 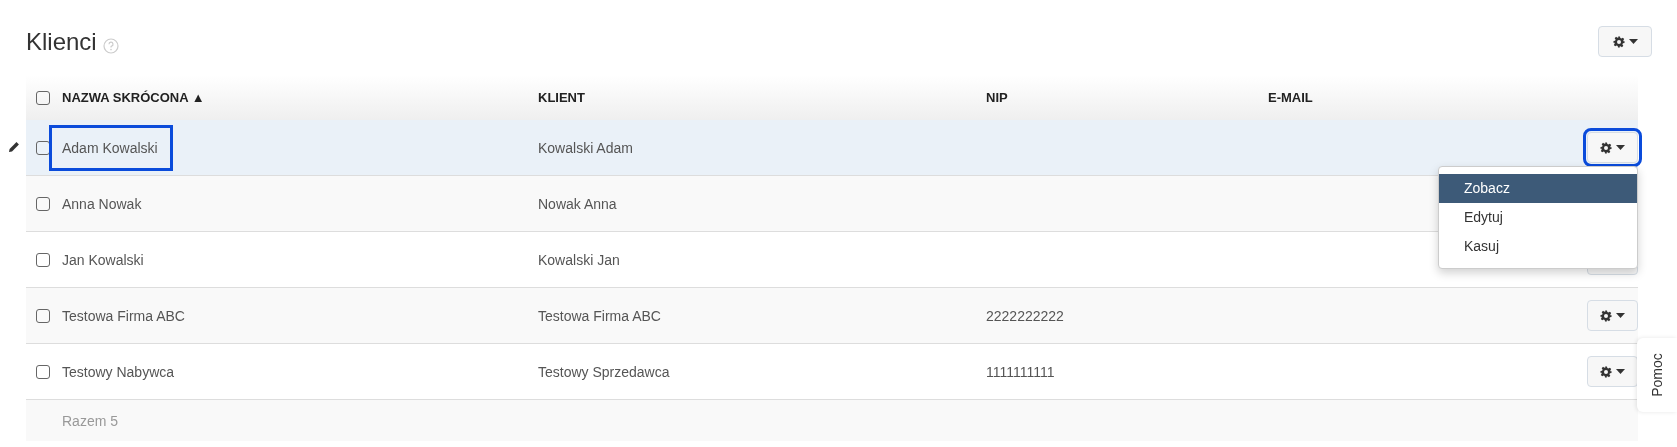 What do you see at coordinates (579, 259) in the screenshot?
I see `table-cell: Kowalski Jan` at bounding box center [579, 259].